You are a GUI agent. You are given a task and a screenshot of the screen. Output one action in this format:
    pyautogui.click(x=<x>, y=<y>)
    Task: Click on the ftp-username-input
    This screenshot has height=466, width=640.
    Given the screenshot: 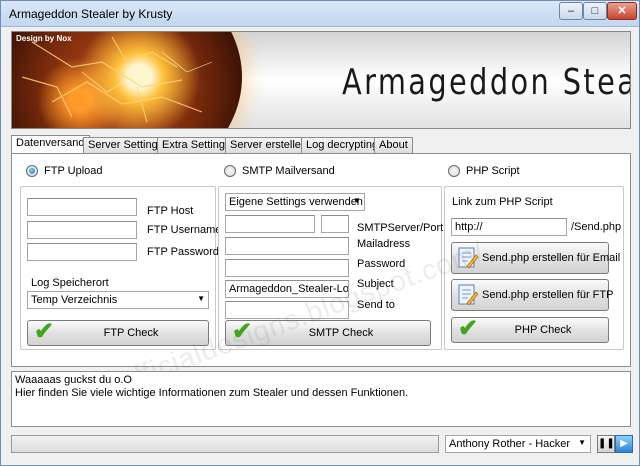 What is the action you would take?
    pyautogui.click(x=82, y=230)
    